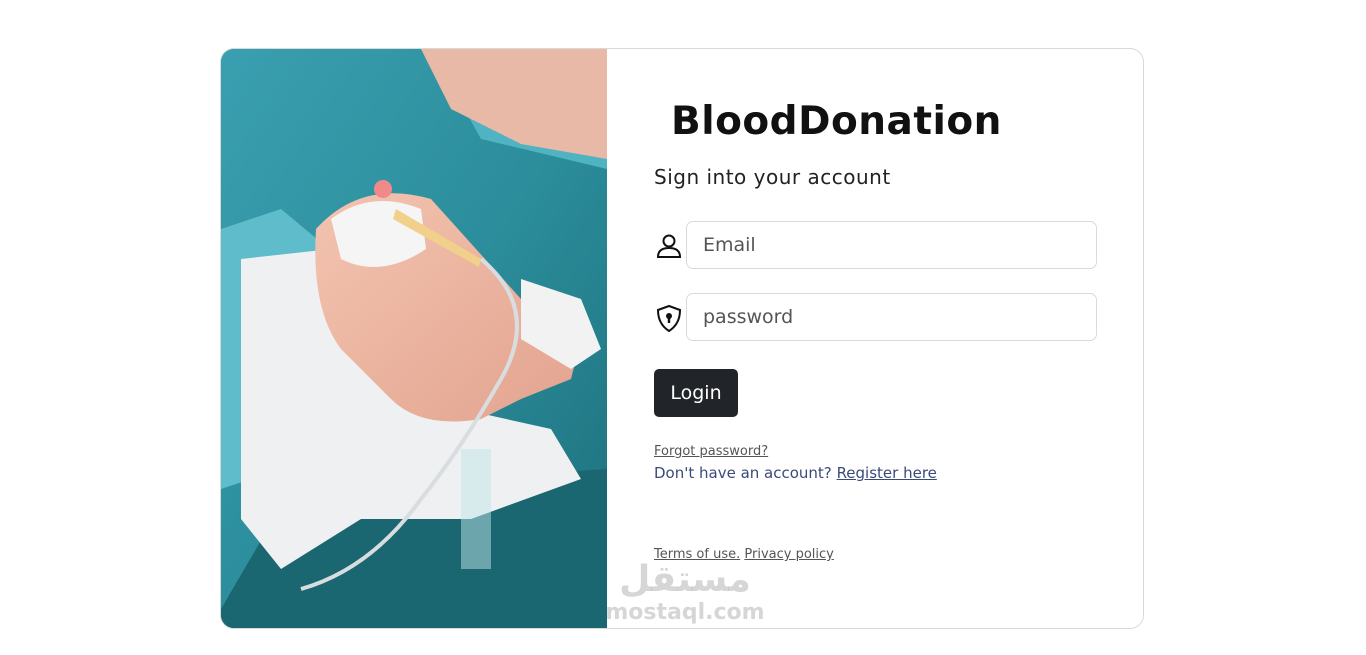 This screenshot has width=1366, height=655. I want to click on password-input, so click(891, 317).